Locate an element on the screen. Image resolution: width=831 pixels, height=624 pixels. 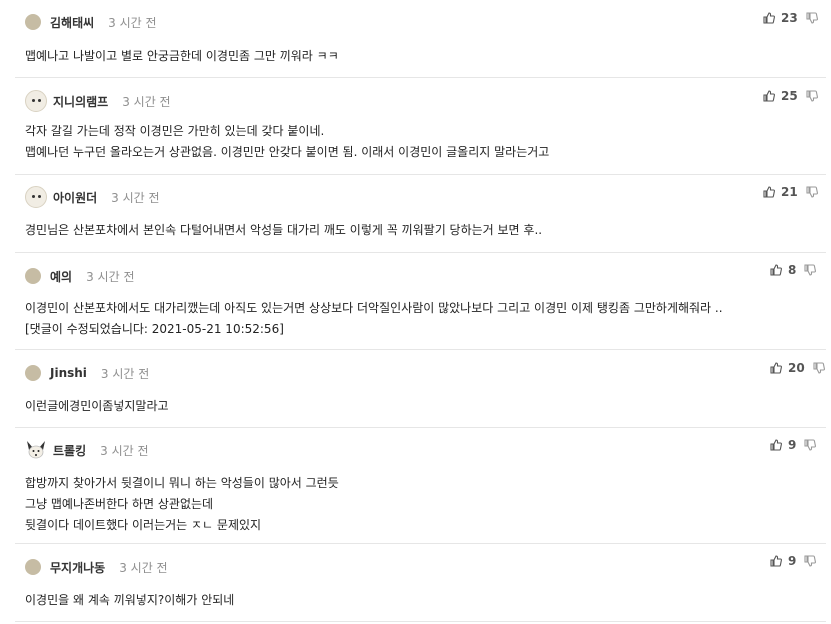
comment-line: 이런글에경민이좀넣지말라고 is located at coordinates (97, 406).